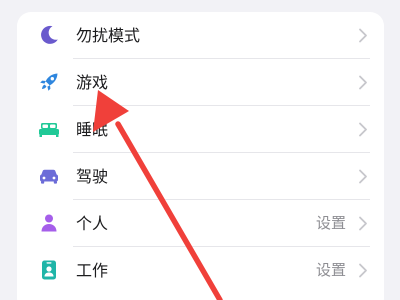 This screenshot has height=300, width=400. What do you see at coordinates (92, 129) in the screenshot?
I see `list-item-label: 睡眠` at bounding box center [92, 129].